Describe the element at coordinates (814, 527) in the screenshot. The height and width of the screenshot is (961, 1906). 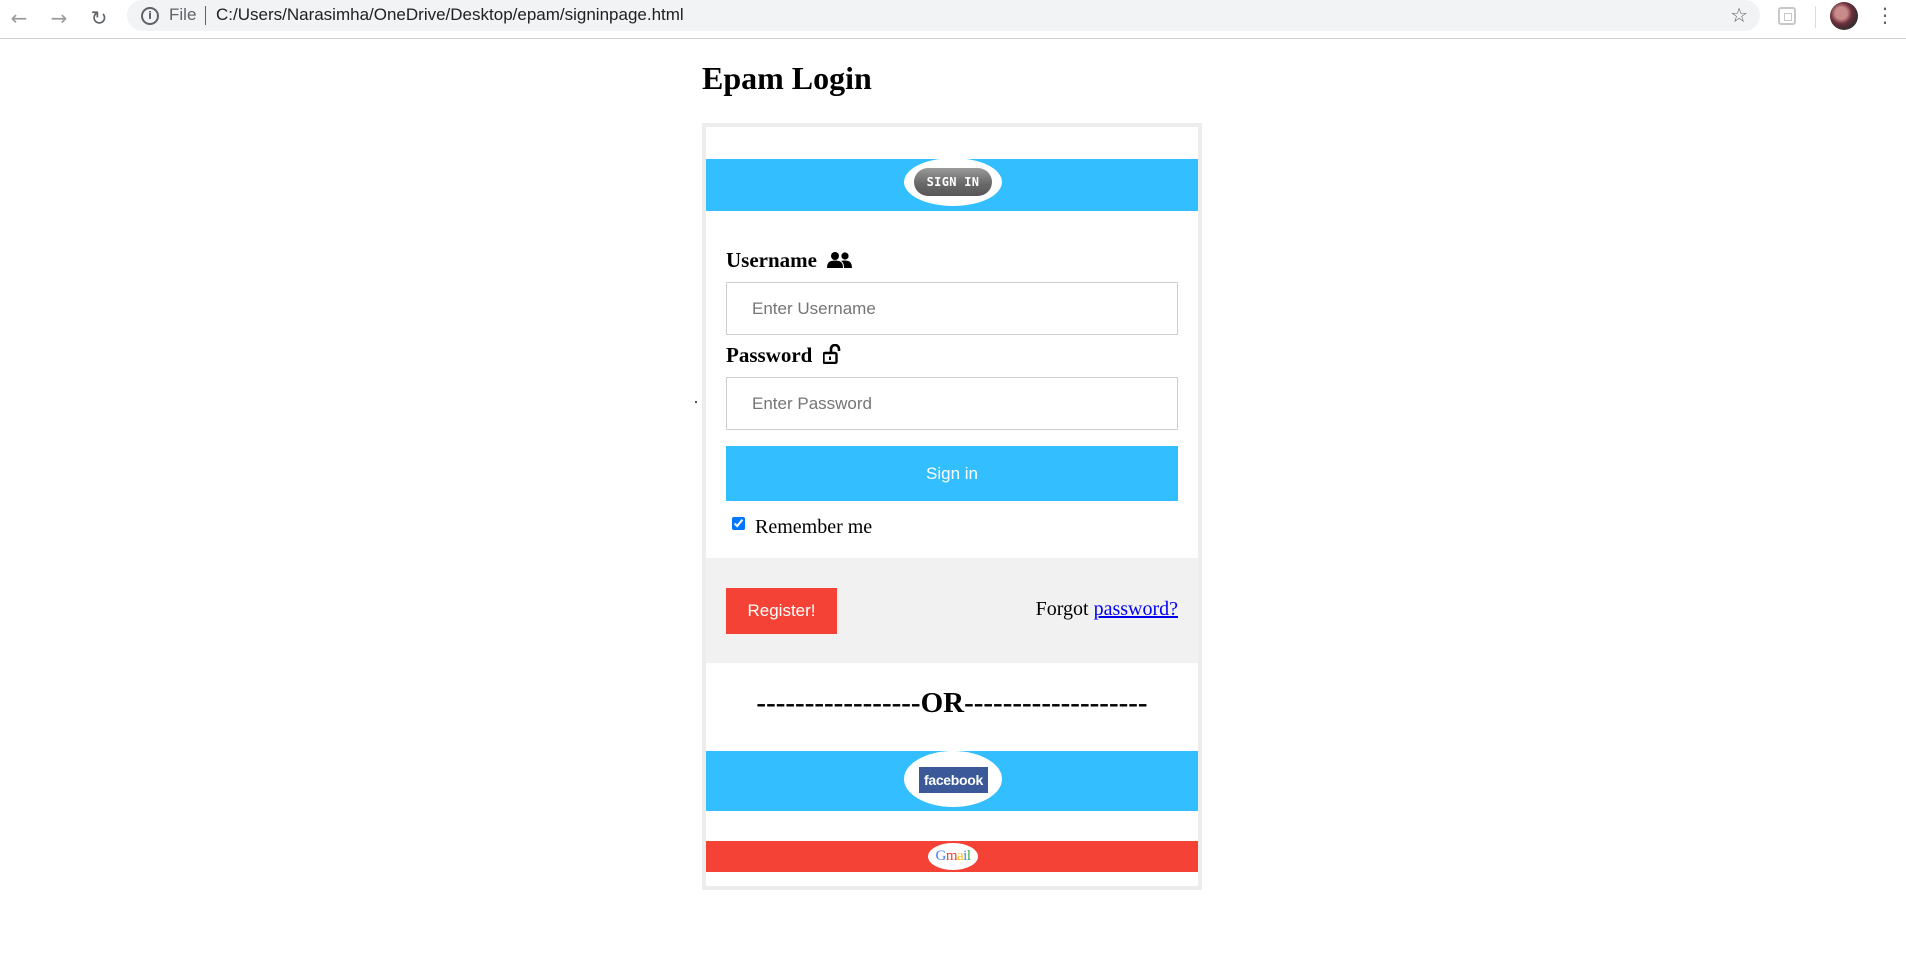
I see `remember-me-label: Remember me` at that location.